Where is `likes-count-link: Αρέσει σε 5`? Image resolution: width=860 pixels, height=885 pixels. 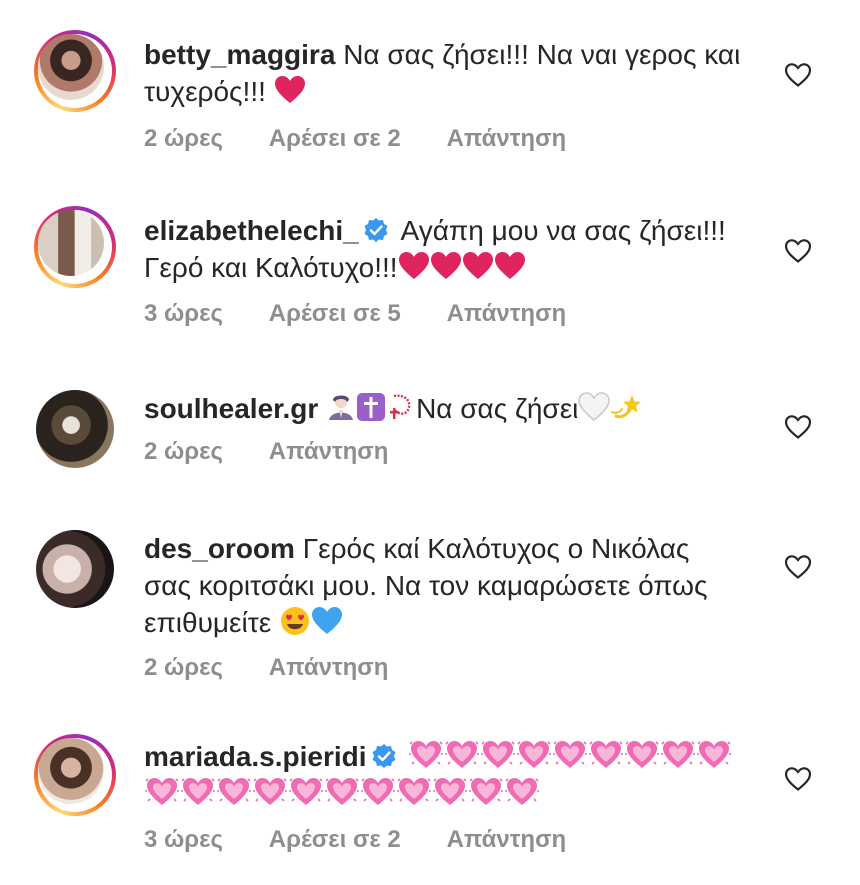 likes-count-link: Αρέσει σε 5 is located at coordinates (335, 313).